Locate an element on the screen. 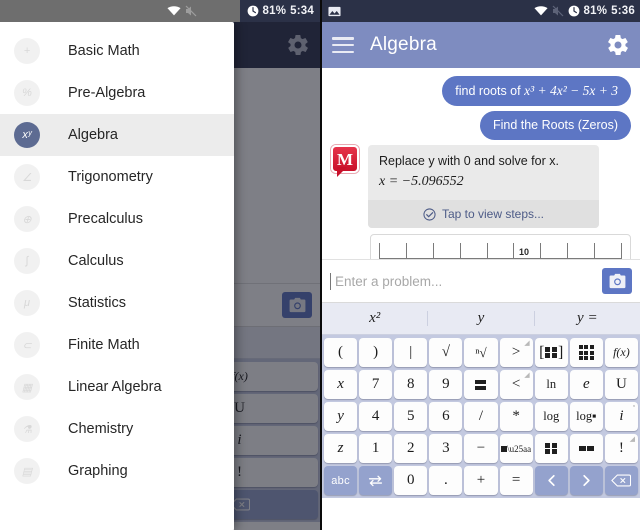 The height and width of the screenshot is (530, 640). gear-icon is located at coordinates (618, 45).